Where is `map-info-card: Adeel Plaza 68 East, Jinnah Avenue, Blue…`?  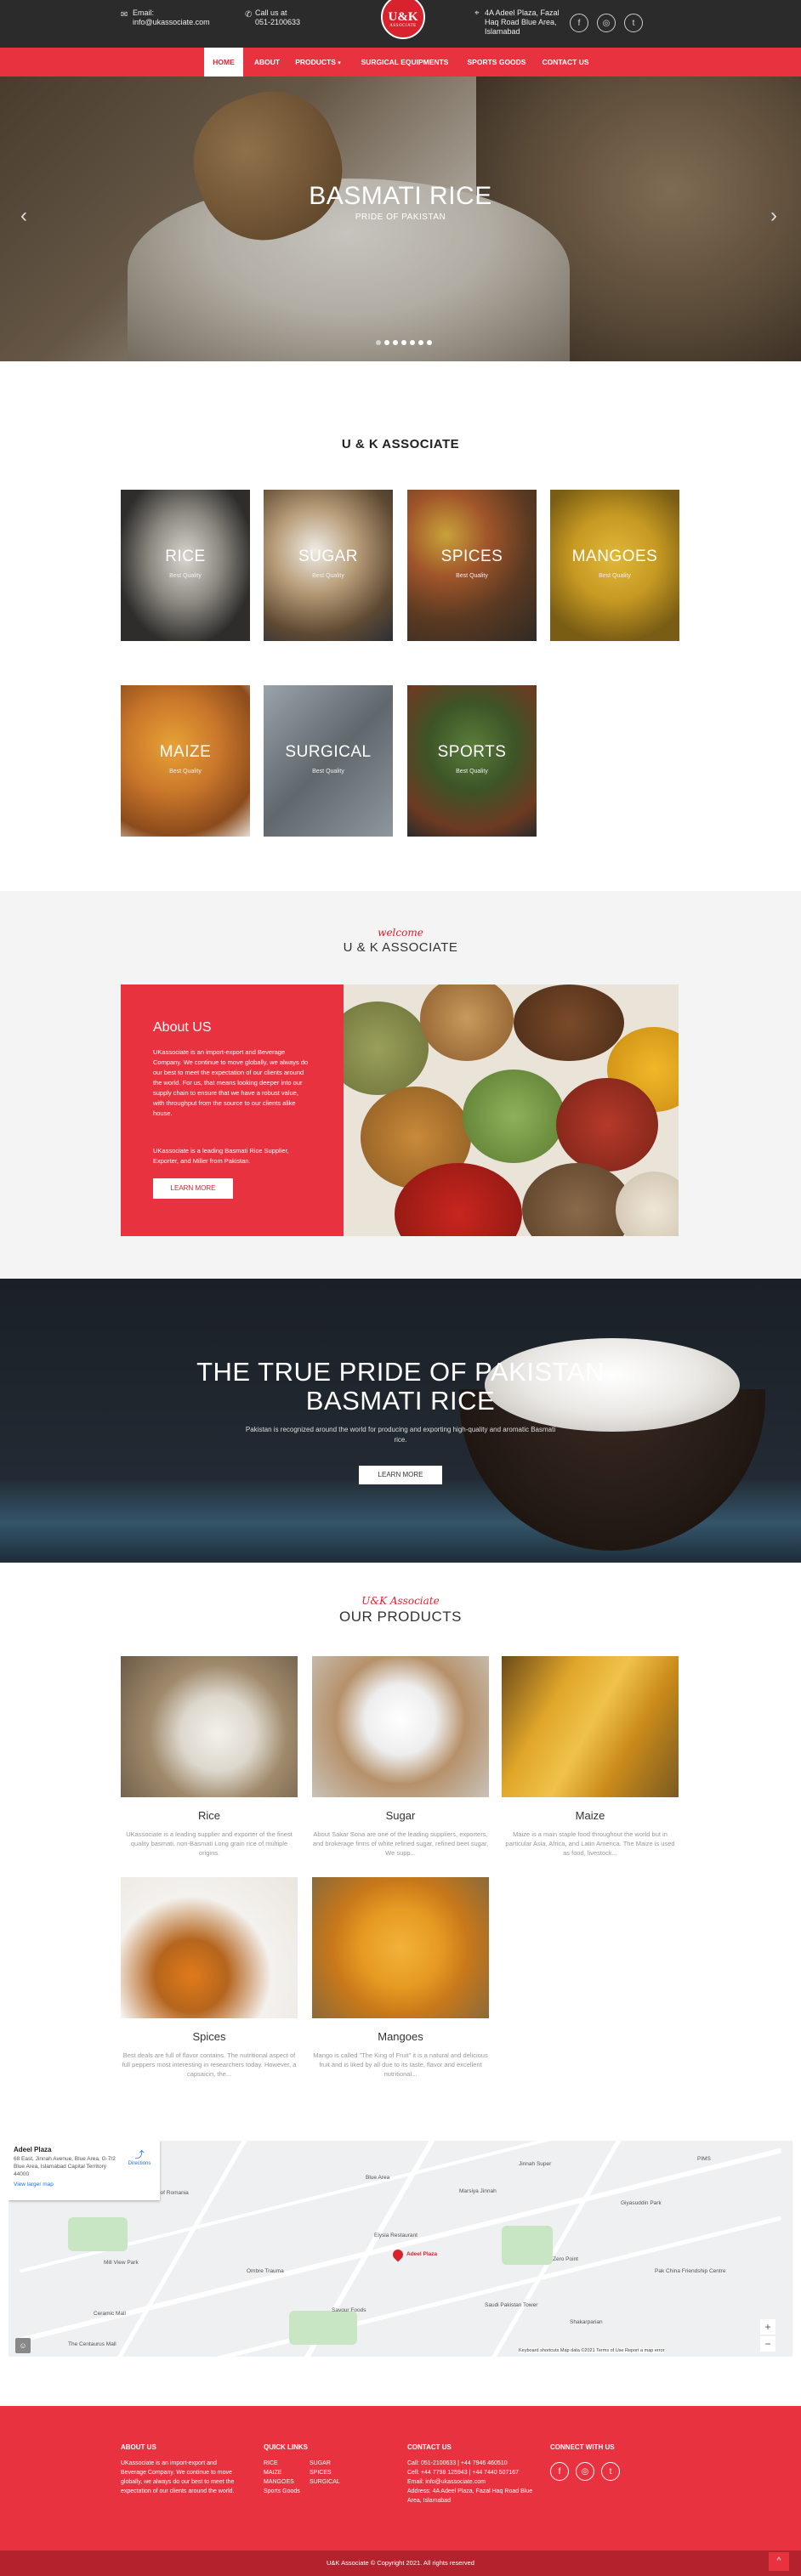 map-info-card: Adeel Plaza 68 East, Jinnah Avenue, Blue… is located at coordinates (84, 2171).